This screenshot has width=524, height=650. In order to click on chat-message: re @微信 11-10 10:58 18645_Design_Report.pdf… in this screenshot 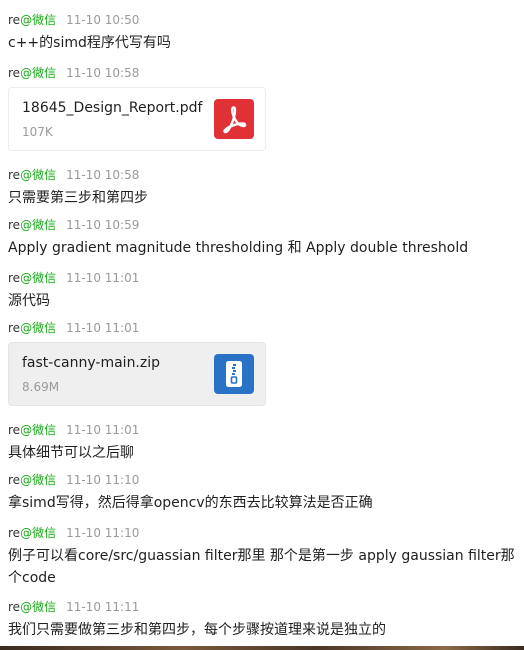, I will do `click(262, 108)`.